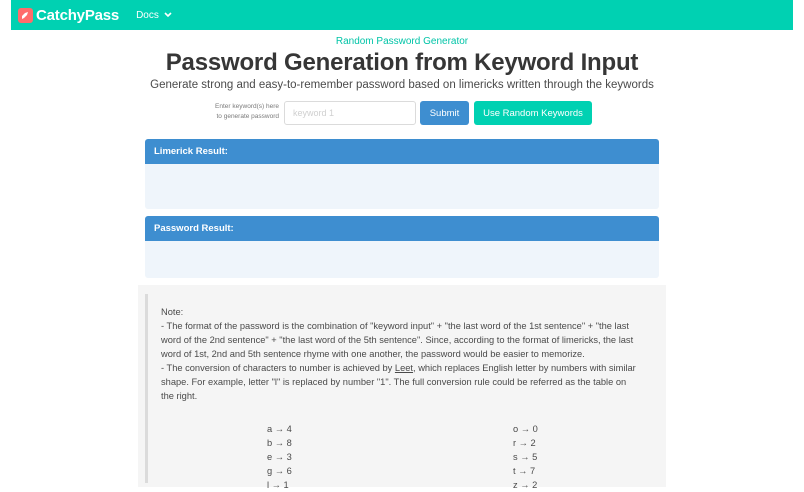 The width and height of the screenshot is (804, 492). Describe the element at coordinates (524, 471) in the screenshot. I see `leet-rule: t → 7` at that location.